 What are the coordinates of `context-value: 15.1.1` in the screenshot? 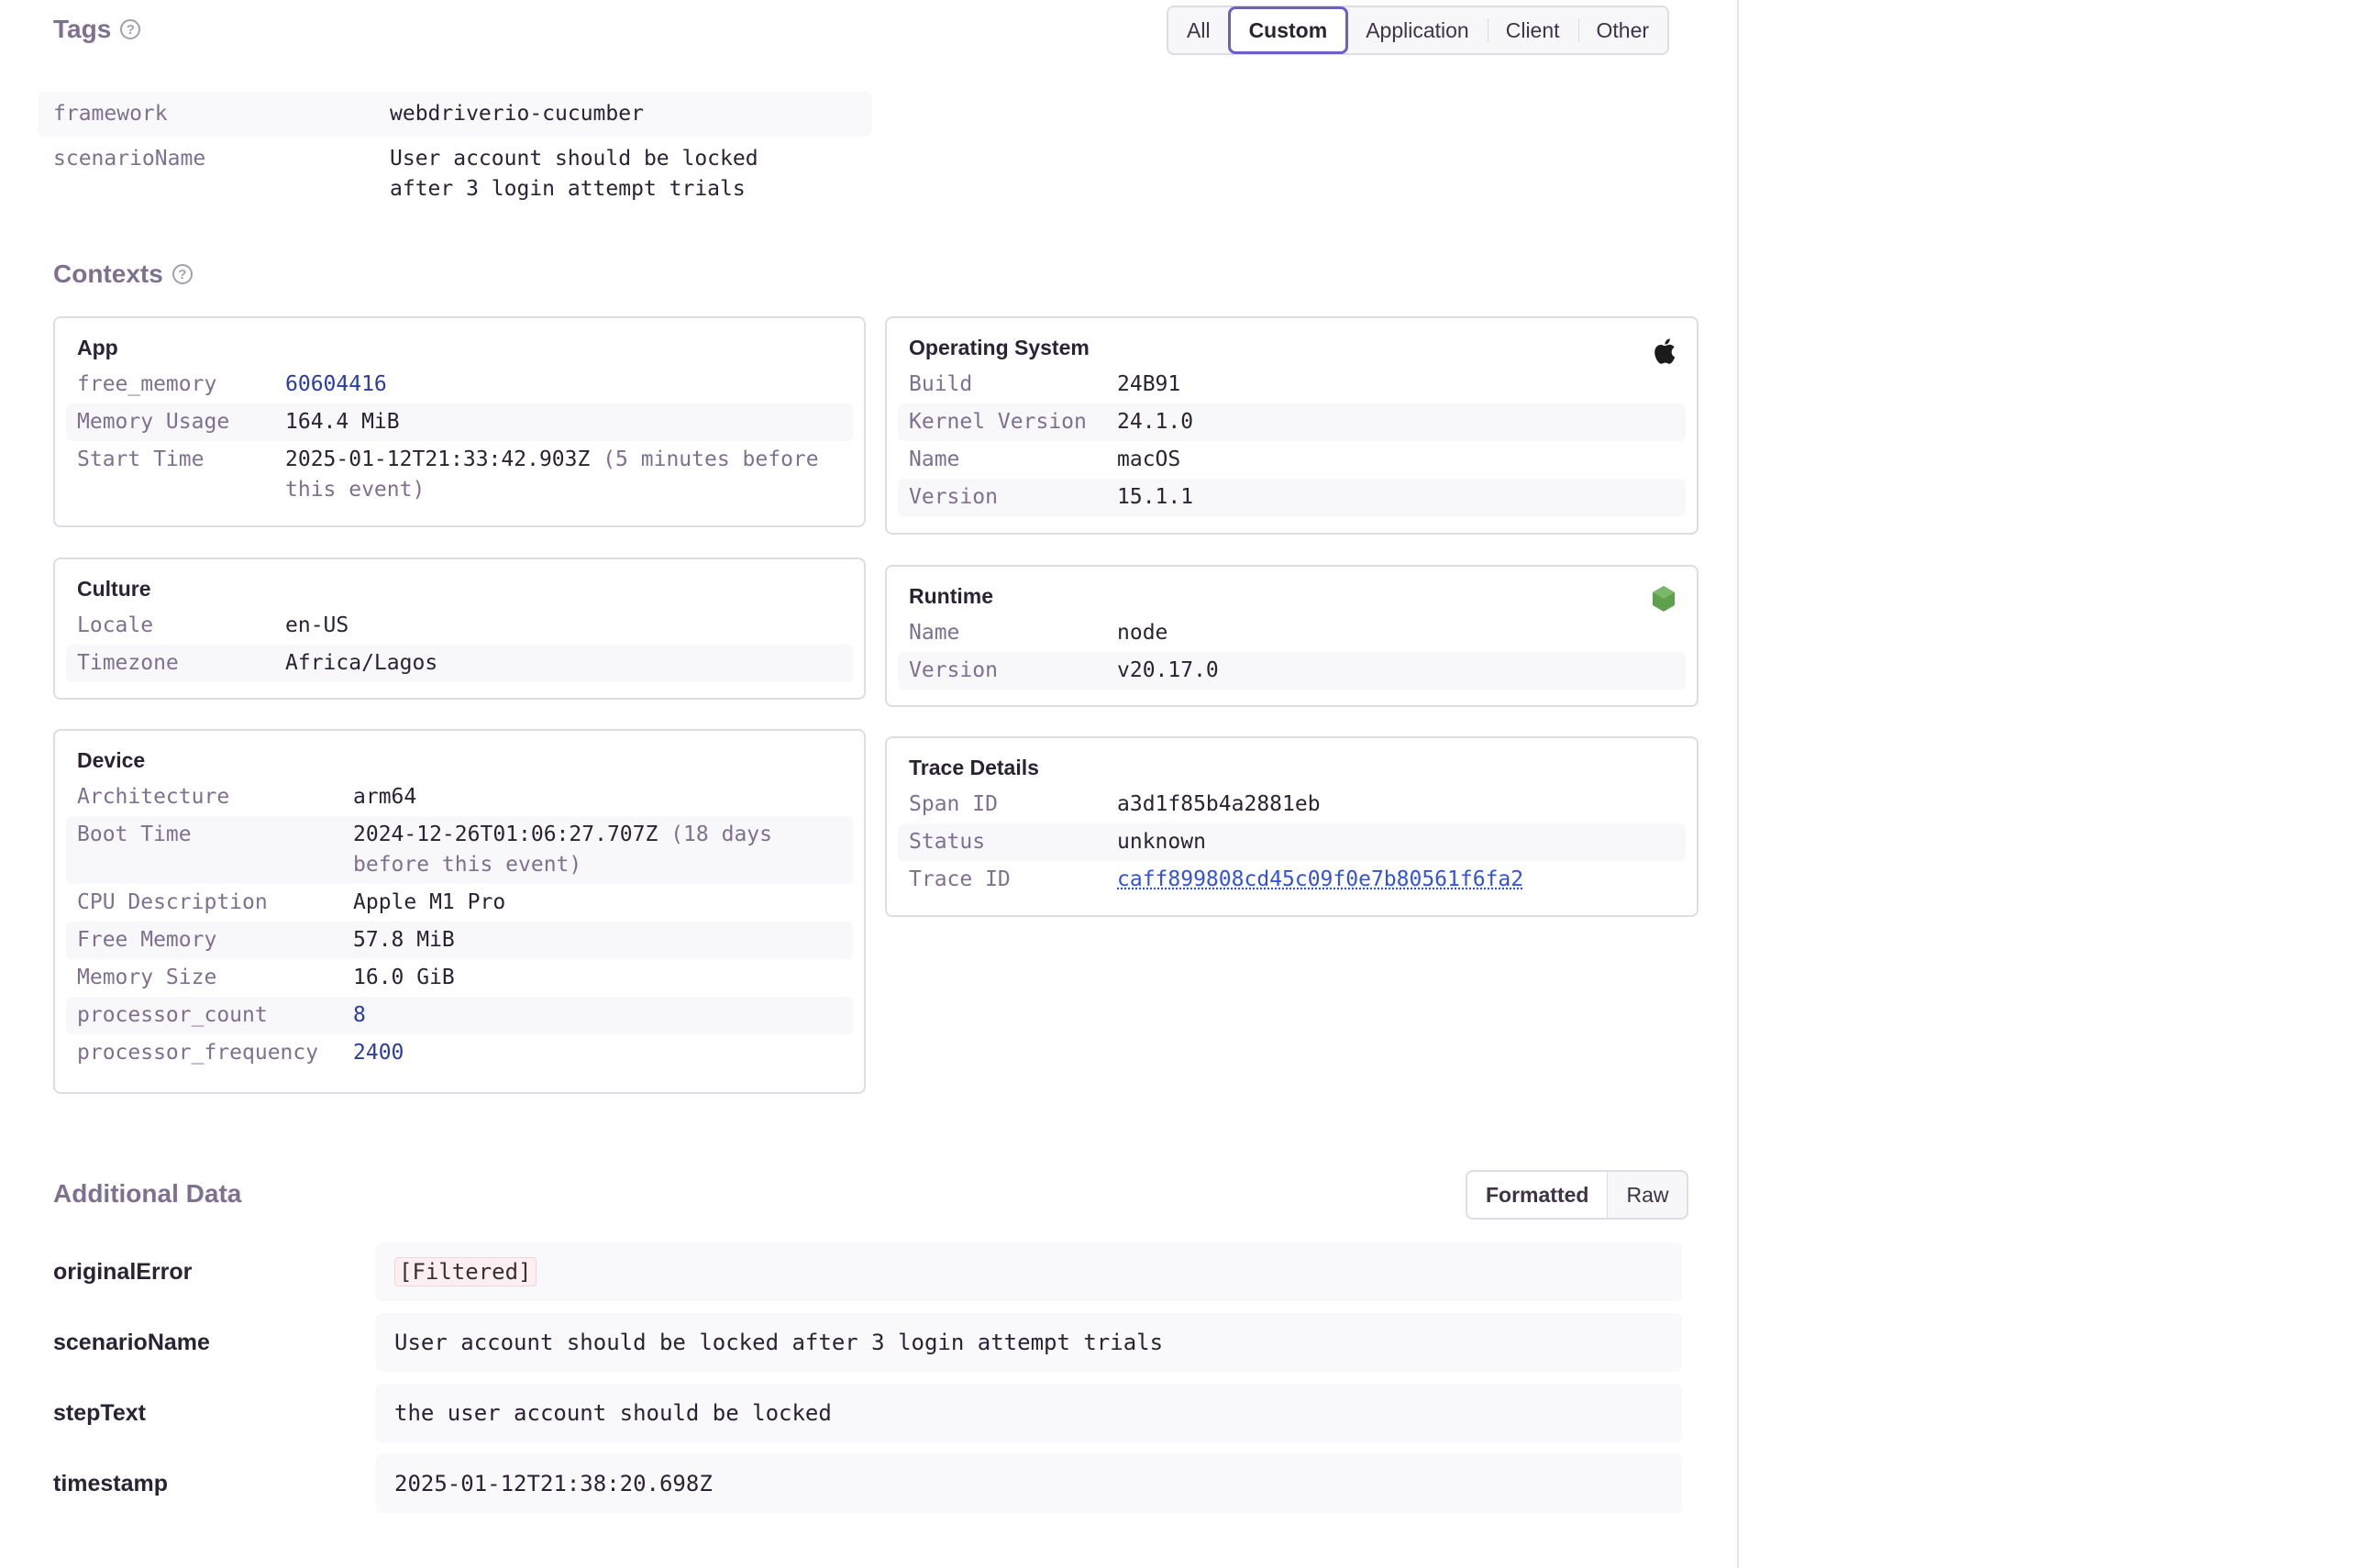 It's located at (1156, 497).